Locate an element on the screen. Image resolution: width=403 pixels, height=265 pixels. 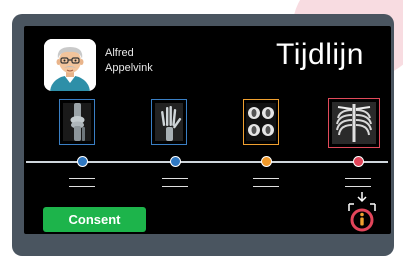
chest-xray-image is located at coordinates (354, 123).